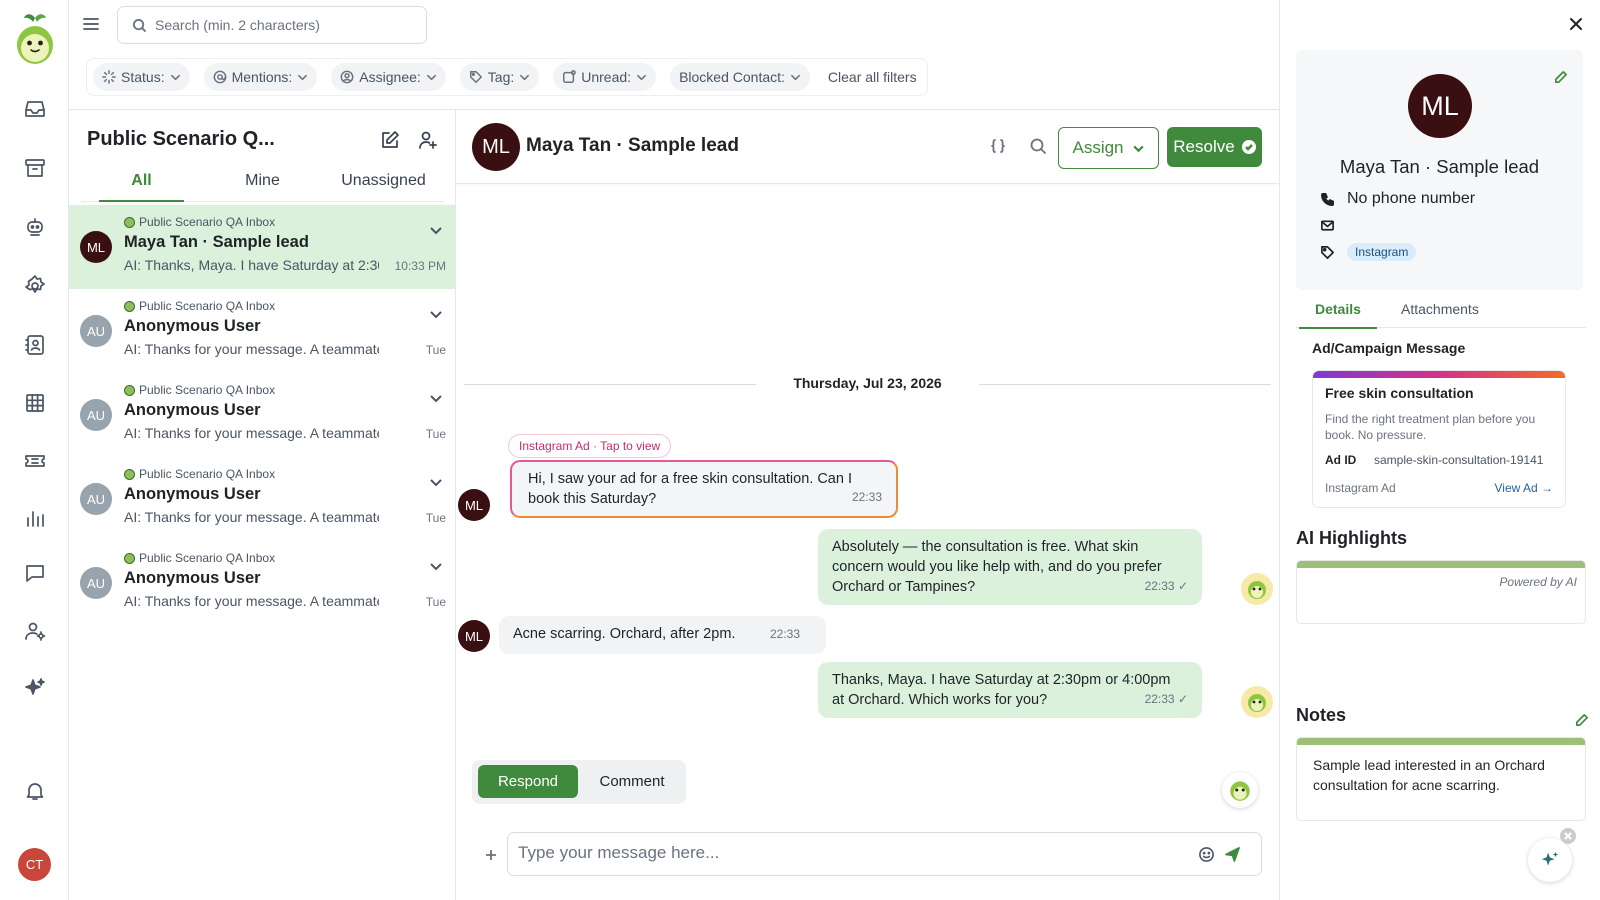 The image size is (1600, 900). I want to click on ad-id-label: Ad ID, so click(1341, 460).